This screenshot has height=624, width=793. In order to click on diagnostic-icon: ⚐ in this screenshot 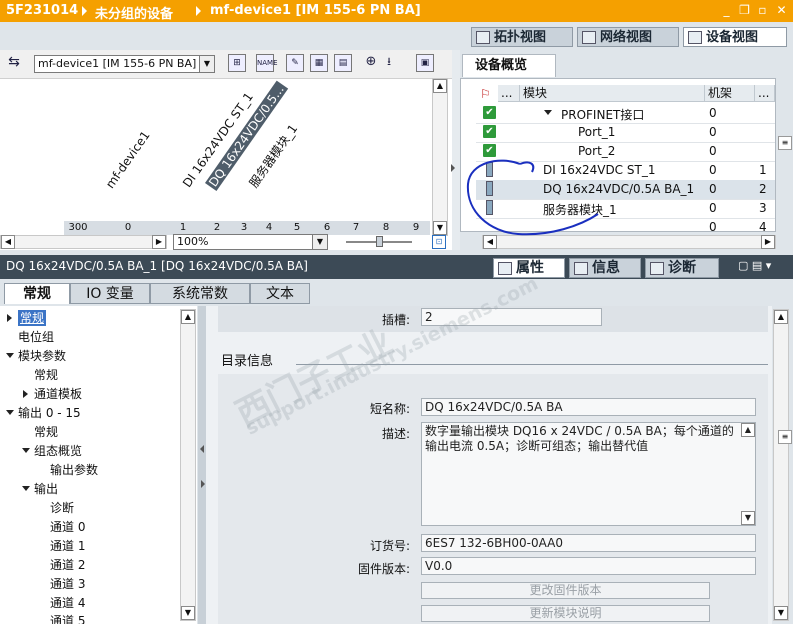, I will do `click(485, 94)`.